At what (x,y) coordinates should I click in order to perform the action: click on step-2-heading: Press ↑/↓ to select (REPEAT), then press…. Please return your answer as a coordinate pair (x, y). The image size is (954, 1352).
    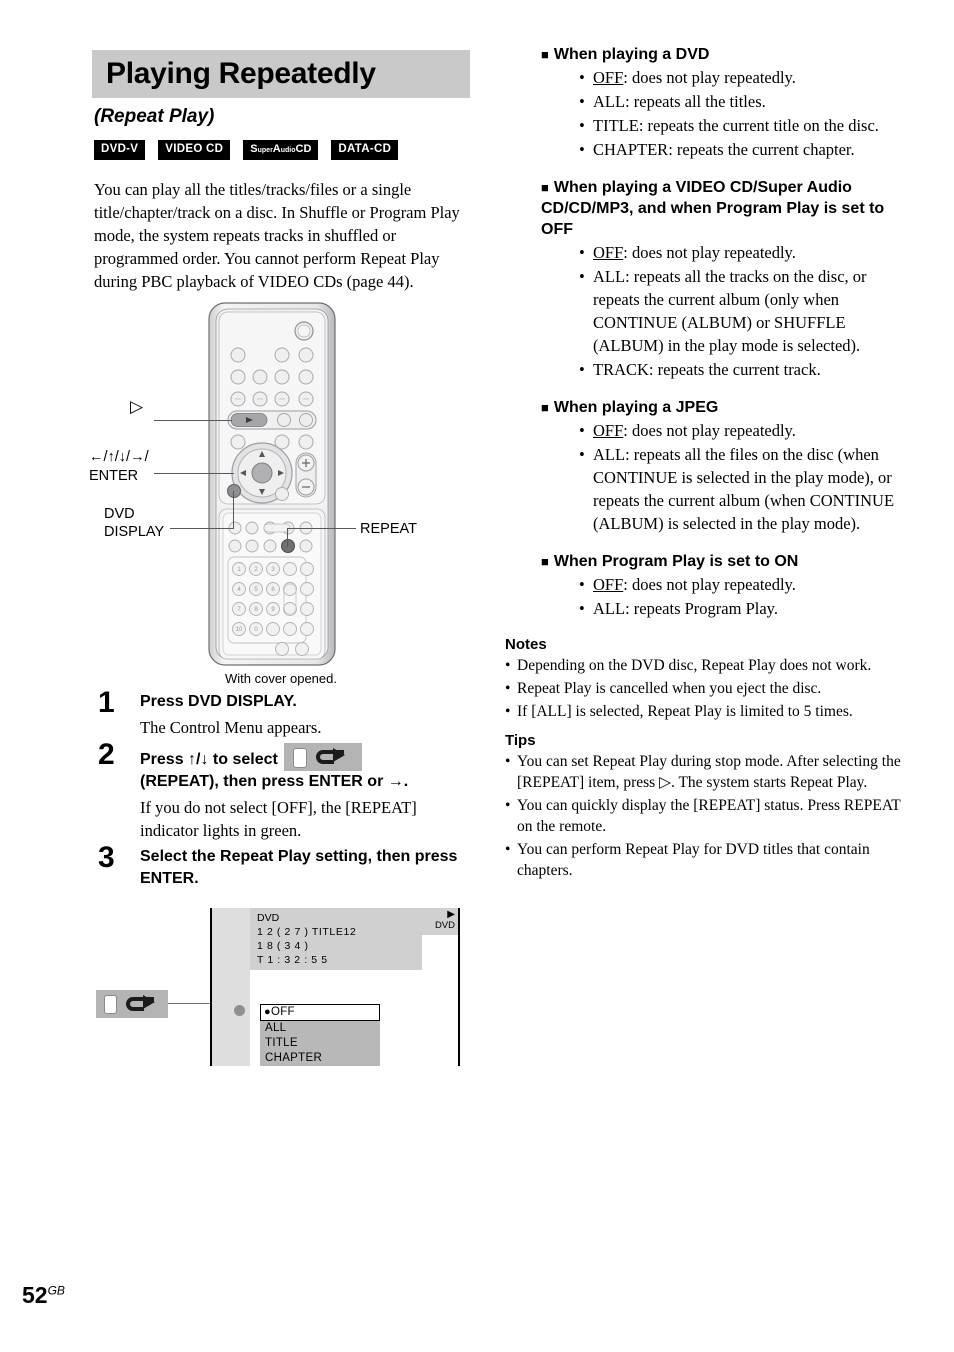
    Looking at the image, I should click on (305, 768).